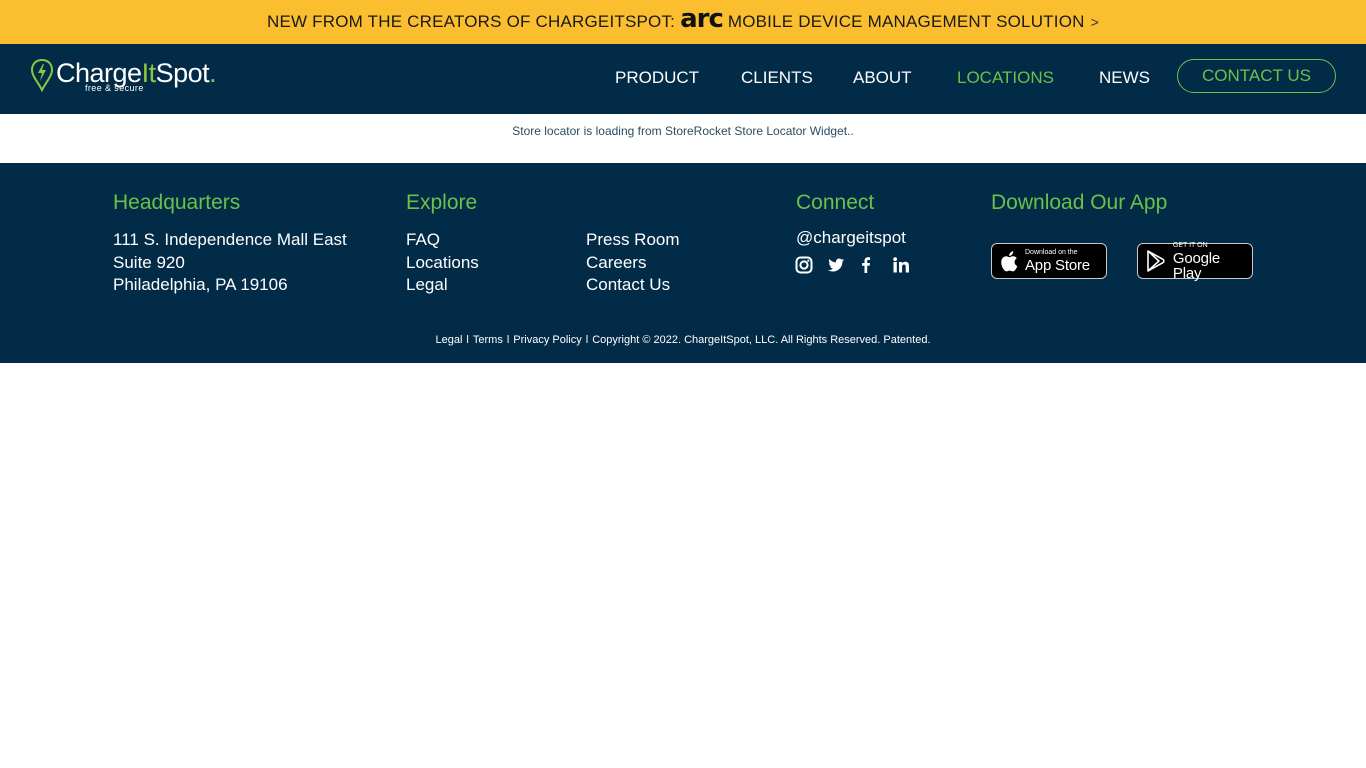 Image resolution: width=1366 pixels, height=768 pixels. I want to click on google-play-small-text: GET IT ON, so click(1190, 245).